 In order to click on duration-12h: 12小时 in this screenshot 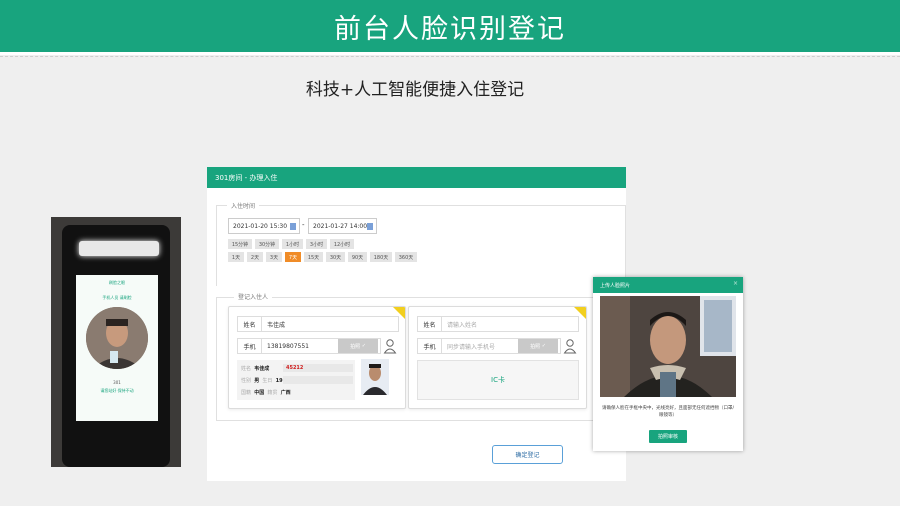, I will do `click(342, 244)`.